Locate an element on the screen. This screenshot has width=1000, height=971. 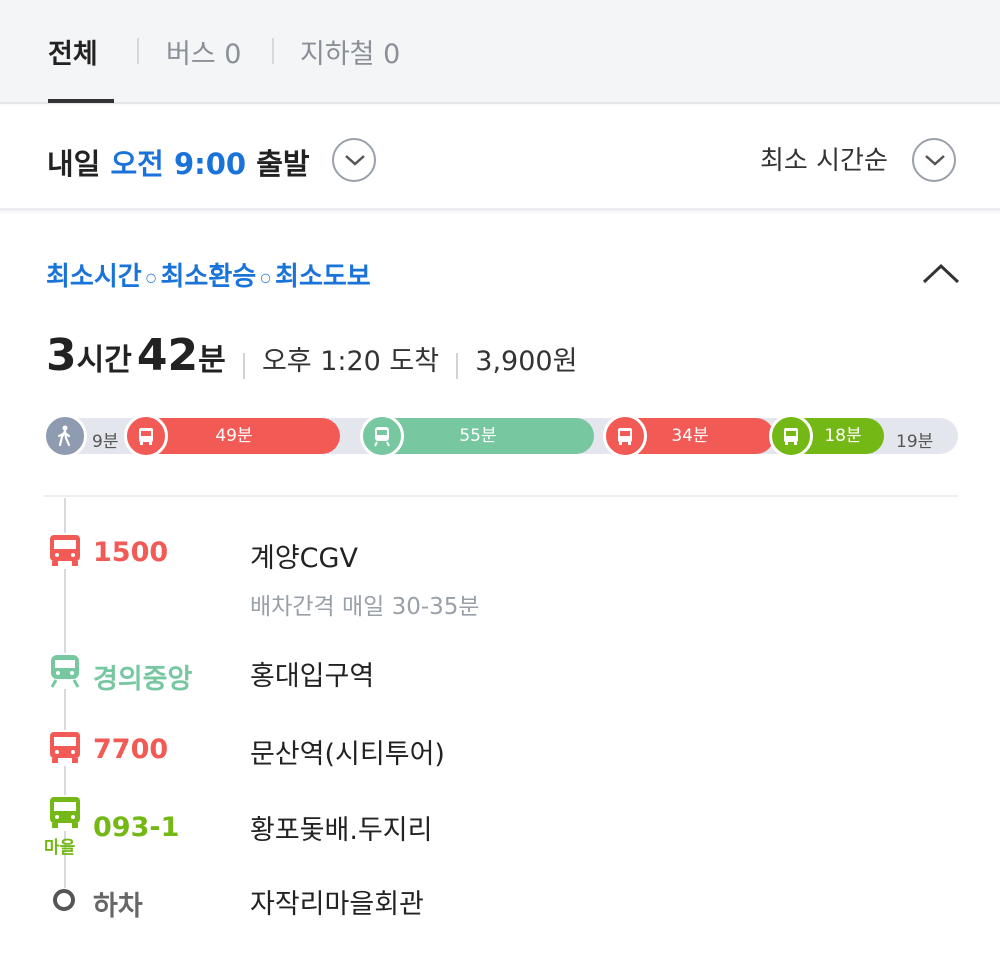
arrival-time: 오후 1:20 도착 is located at coordinates (350, 361).